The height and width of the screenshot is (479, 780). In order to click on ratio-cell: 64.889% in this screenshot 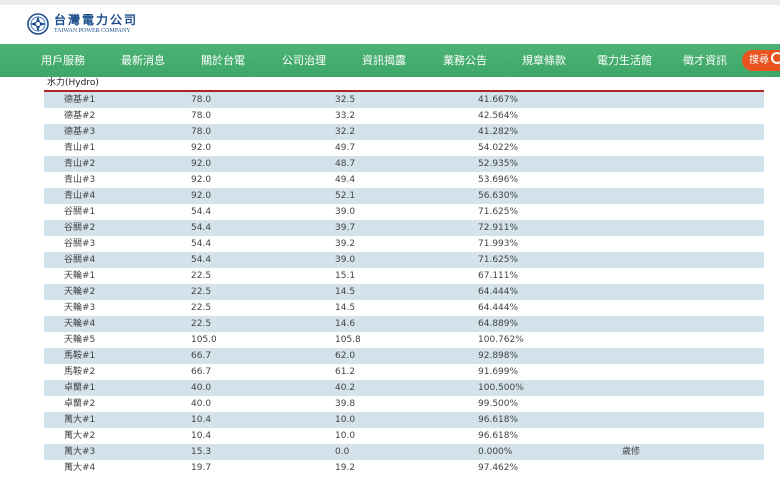, I will do `click(498, 324)`.